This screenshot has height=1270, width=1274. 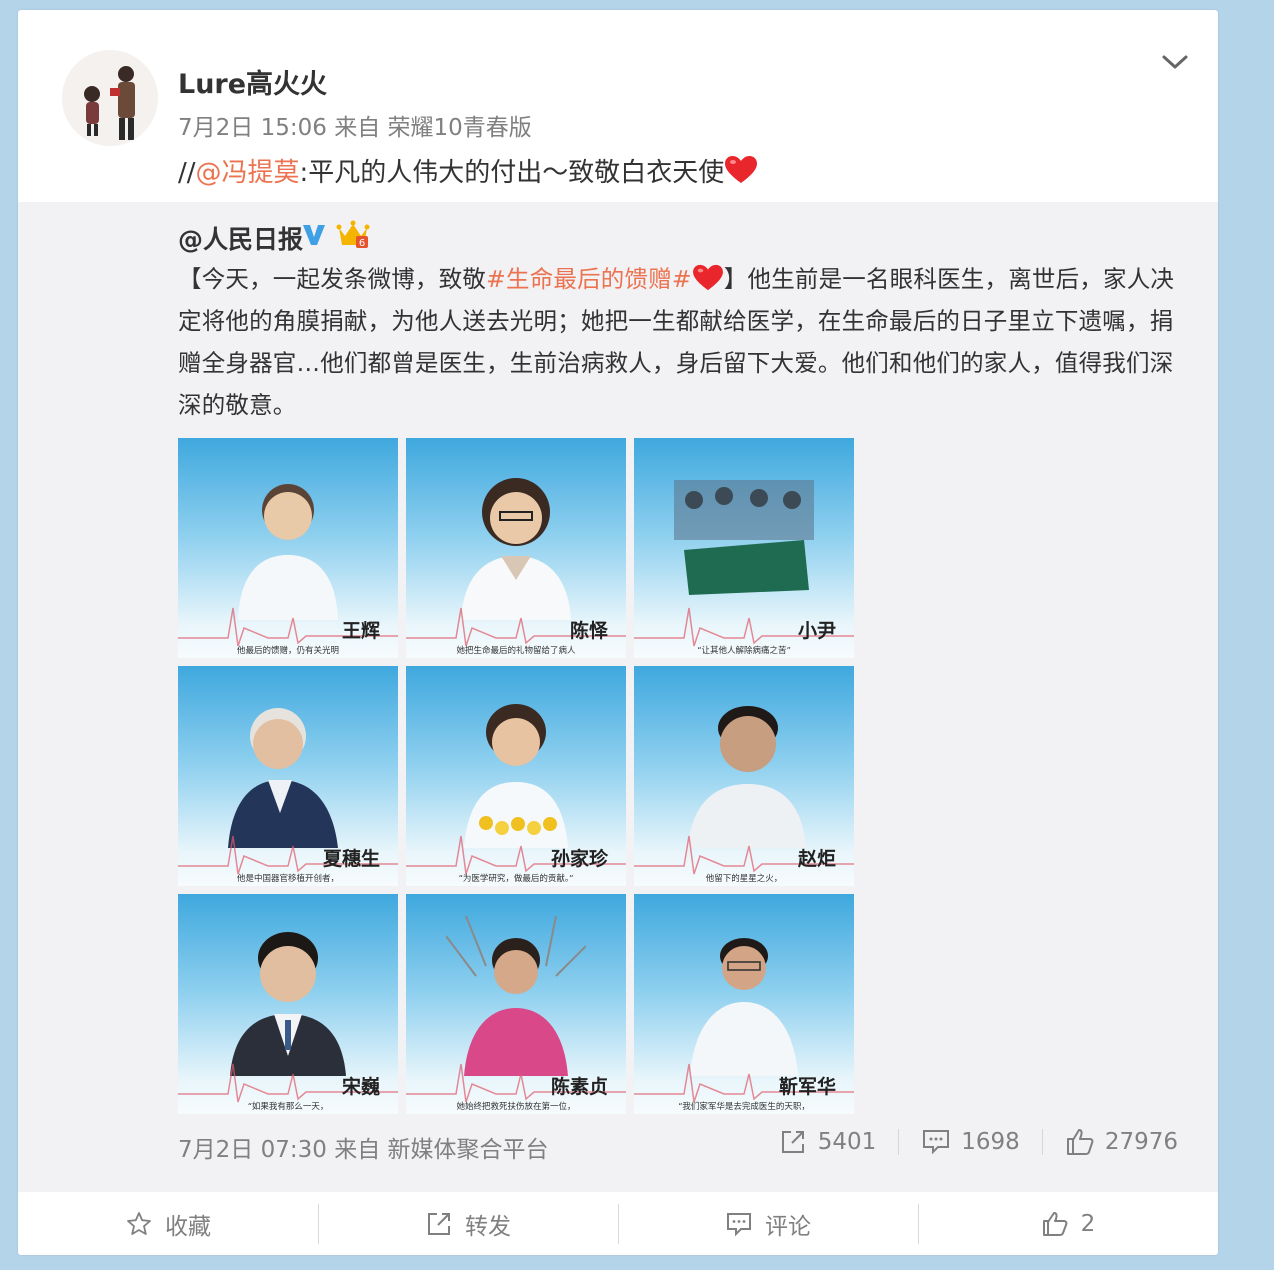 What do you see at coordinates (1088, 1223) in the screenshot?
I see `like-count: 2` at bounding box center [1088, 1223].